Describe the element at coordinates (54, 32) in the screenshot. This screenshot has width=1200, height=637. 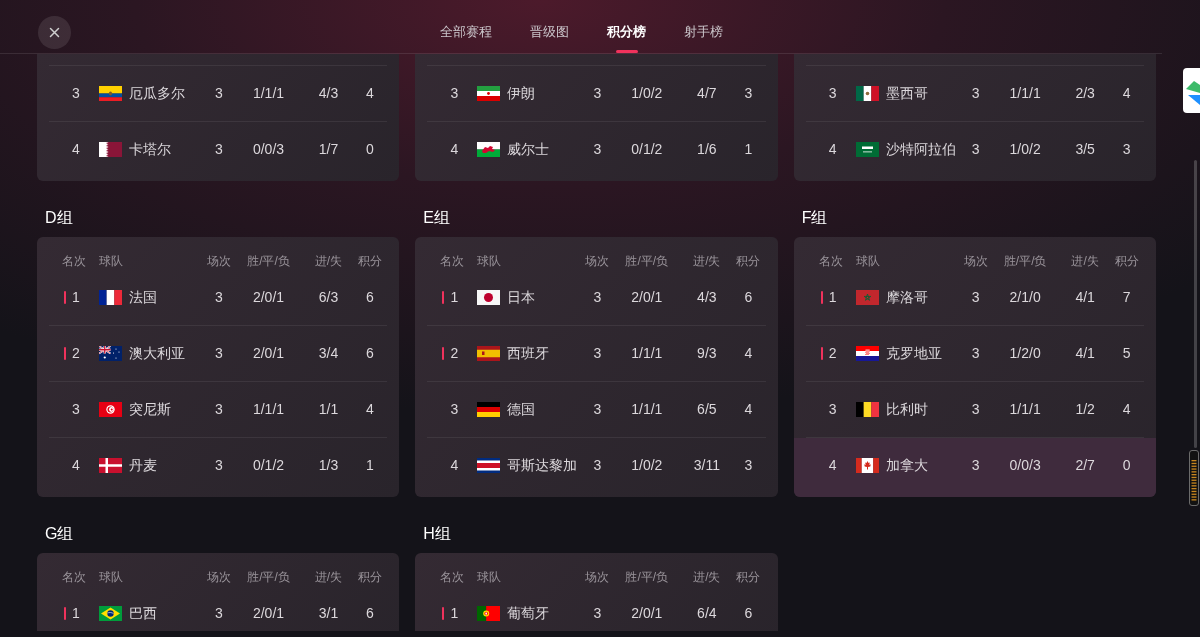
I see `close-button` at that location.